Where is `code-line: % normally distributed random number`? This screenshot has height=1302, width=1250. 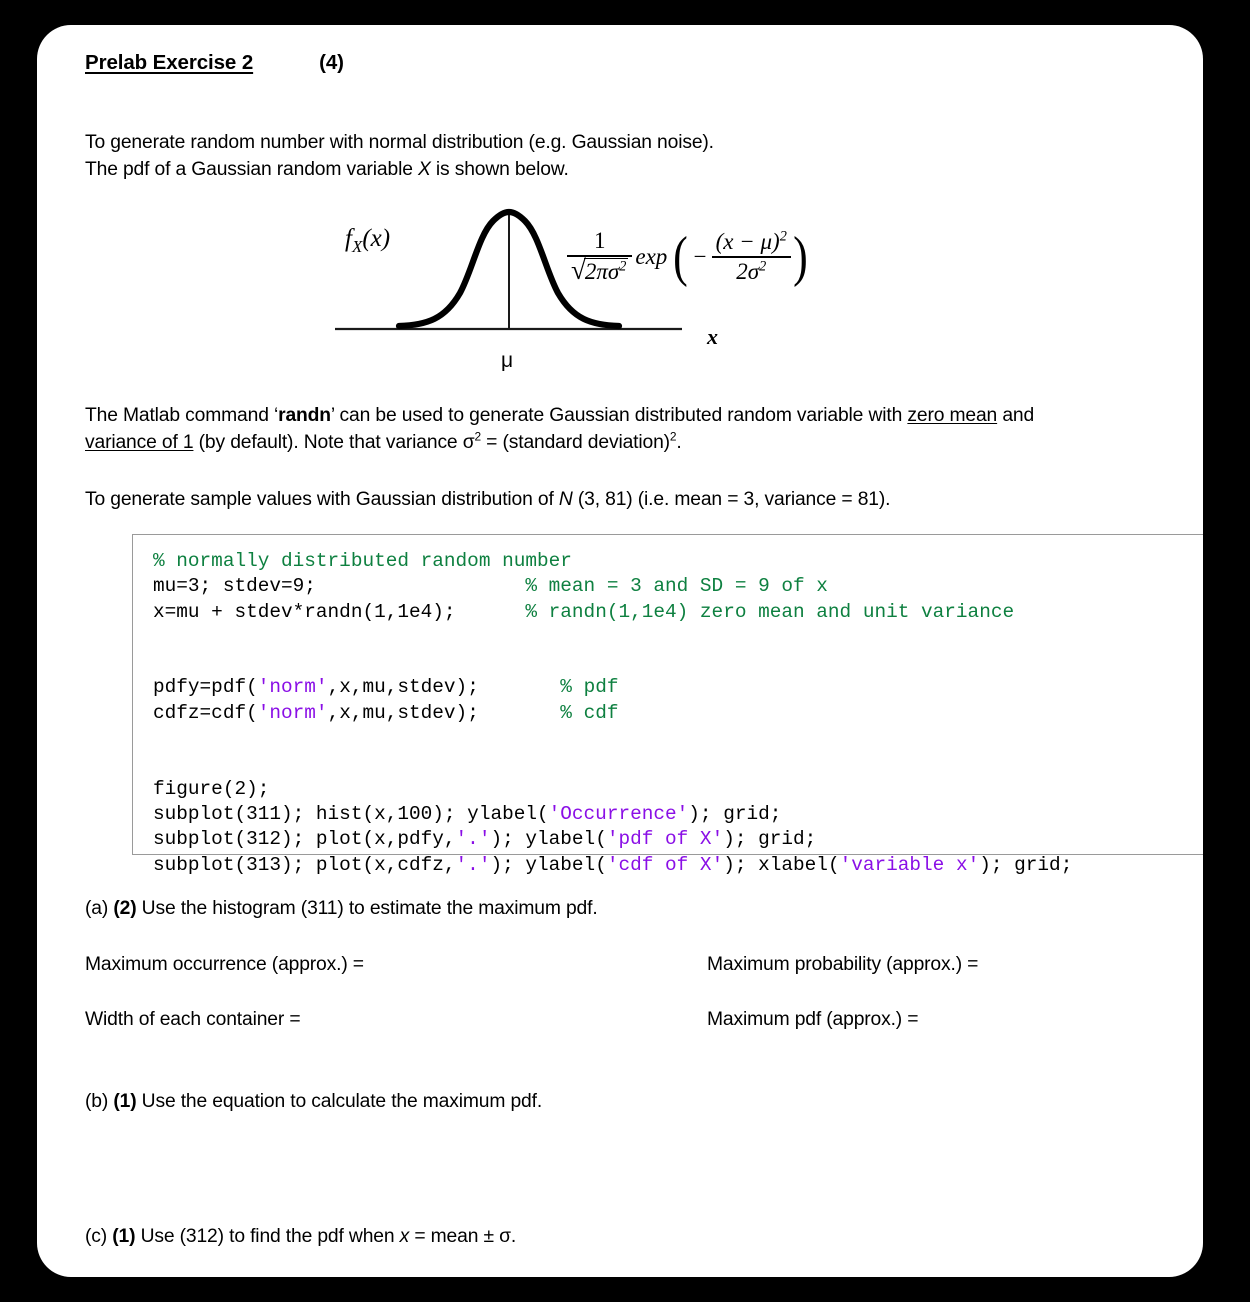
code-line: % normally distributed random number is located at coordinates (362, 561).